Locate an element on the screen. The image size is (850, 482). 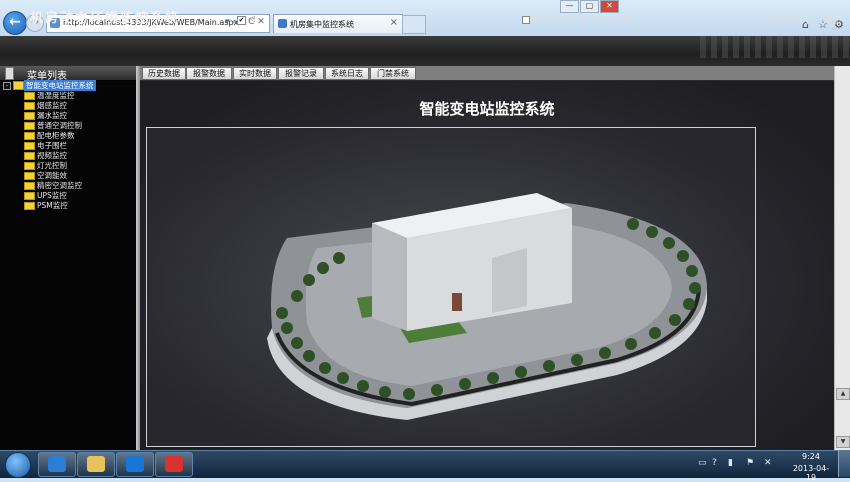
speaker-icon: ◁ is located at coordinates (252, 18).